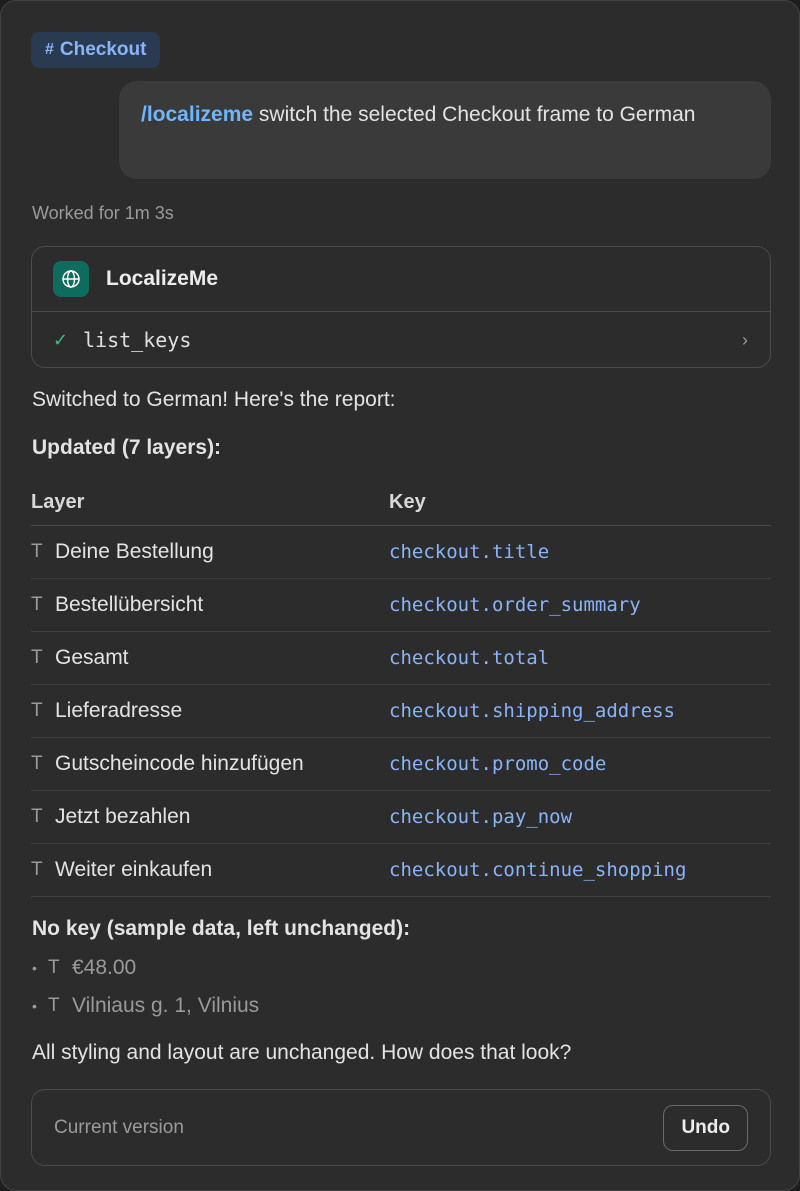 The width and height of the screenshot is (800, 1191). Describe the element at coordinates (210, 605) in the screenshot. I see `layer-cell: T Bestellübersicht` at that location.